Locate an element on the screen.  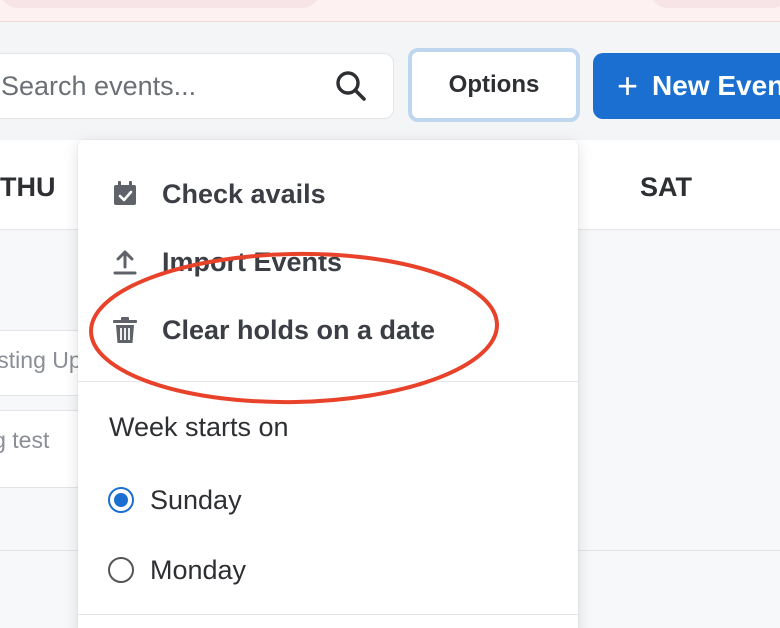
radio-week-start-sunday: Sunday is located at coordinates (175, 500).